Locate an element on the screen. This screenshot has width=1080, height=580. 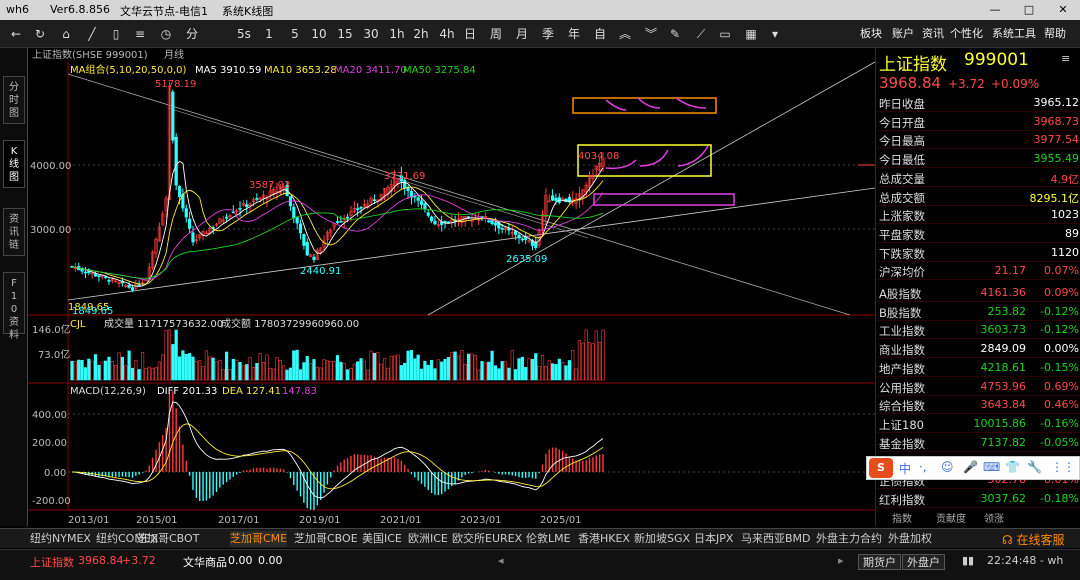
period-5s: 5s is located at coordinates (244, 34).